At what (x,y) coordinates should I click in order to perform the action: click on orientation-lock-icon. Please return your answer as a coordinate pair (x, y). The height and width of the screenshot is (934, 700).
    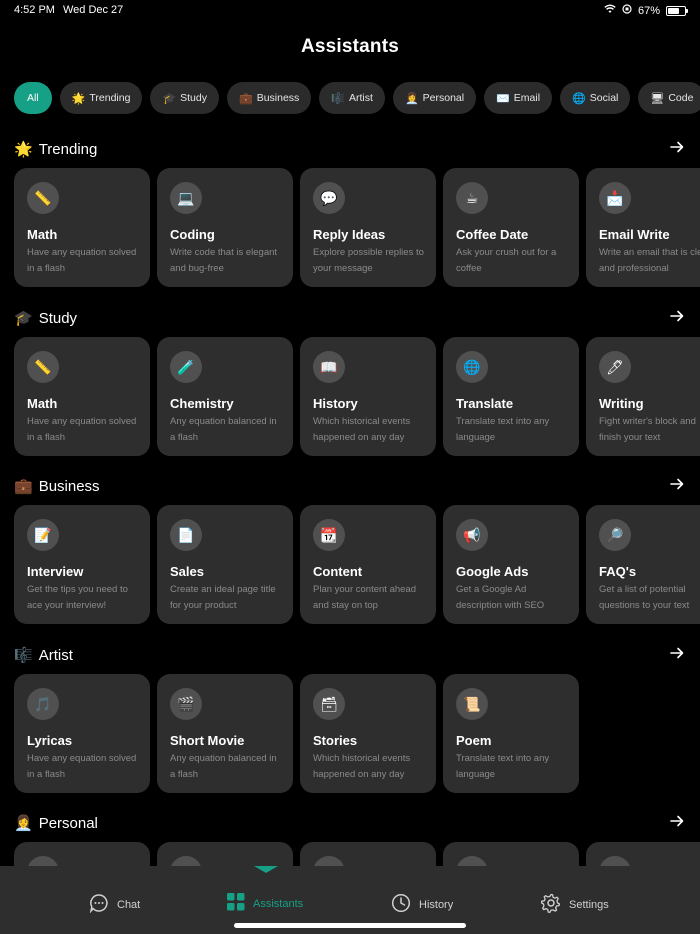
    Looking at the image, I should click on (627, 10).